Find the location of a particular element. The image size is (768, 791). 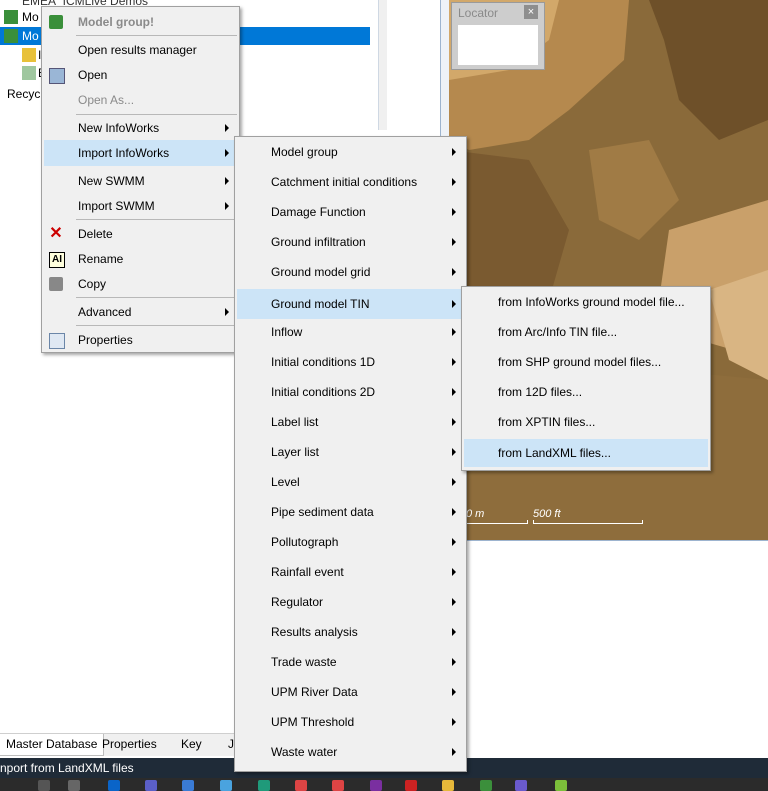

network-icon is located at coordinates (29, 55).